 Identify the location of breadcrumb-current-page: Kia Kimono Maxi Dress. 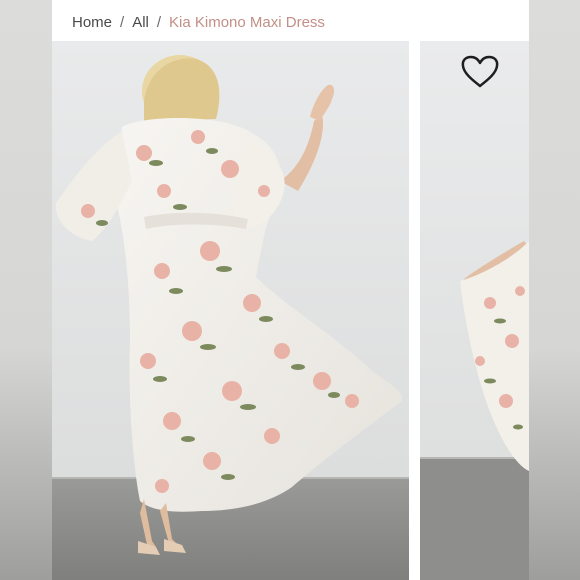
(247, 22).